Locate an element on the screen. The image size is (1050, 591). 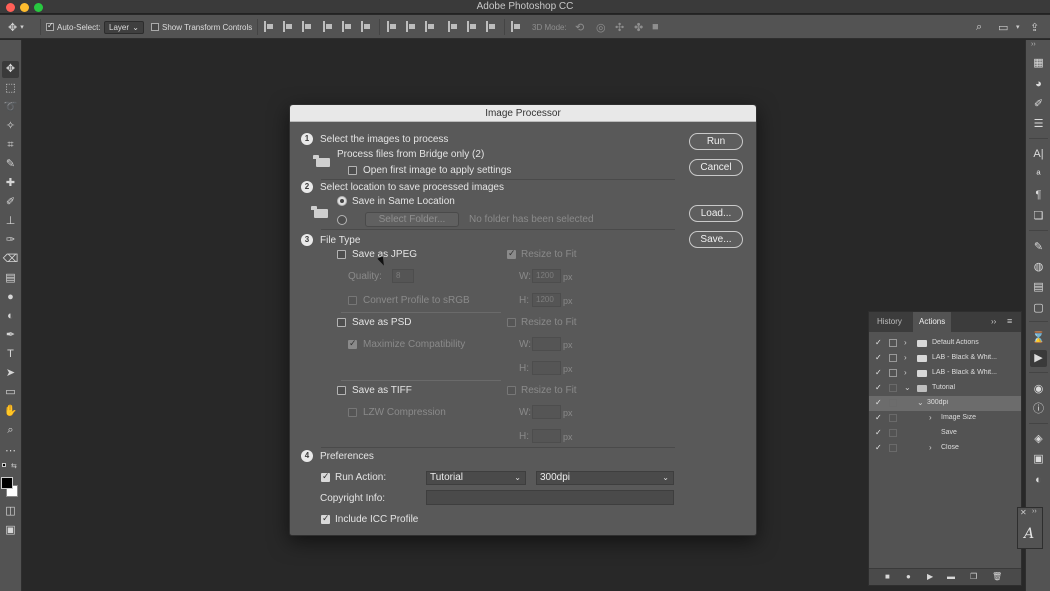
auto-align-layers-icon is located at coordinates (516, 26).